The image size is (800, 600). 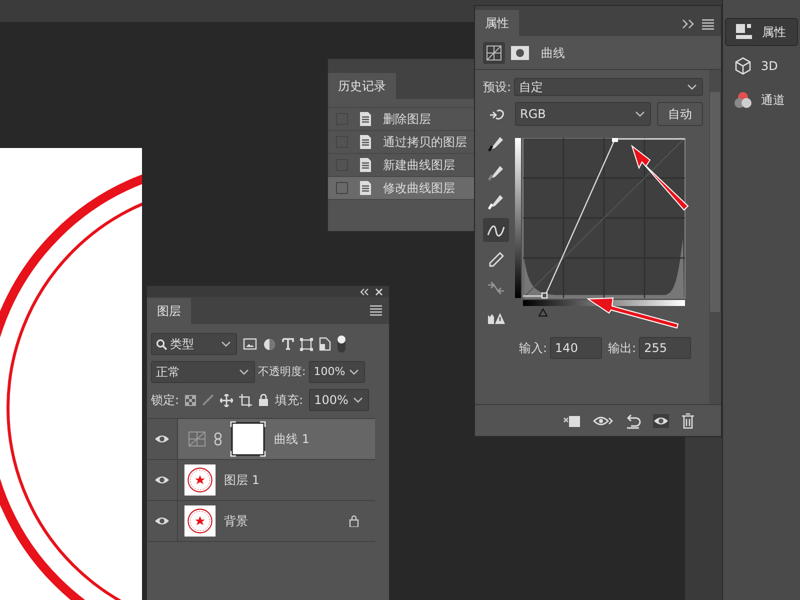 I want to click on channels-icon, so click(x=743, y=100).